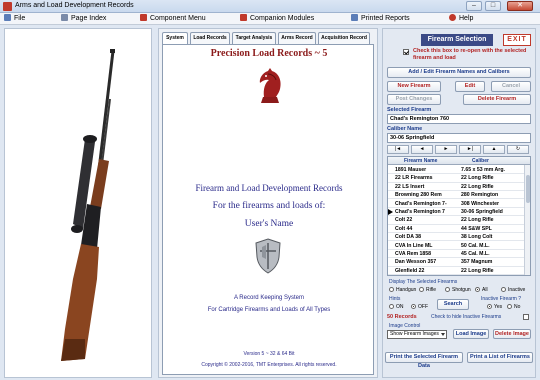 This screenshot has height=380, width=540. I want to click on inactive-yes-radio, so click(489, 306).